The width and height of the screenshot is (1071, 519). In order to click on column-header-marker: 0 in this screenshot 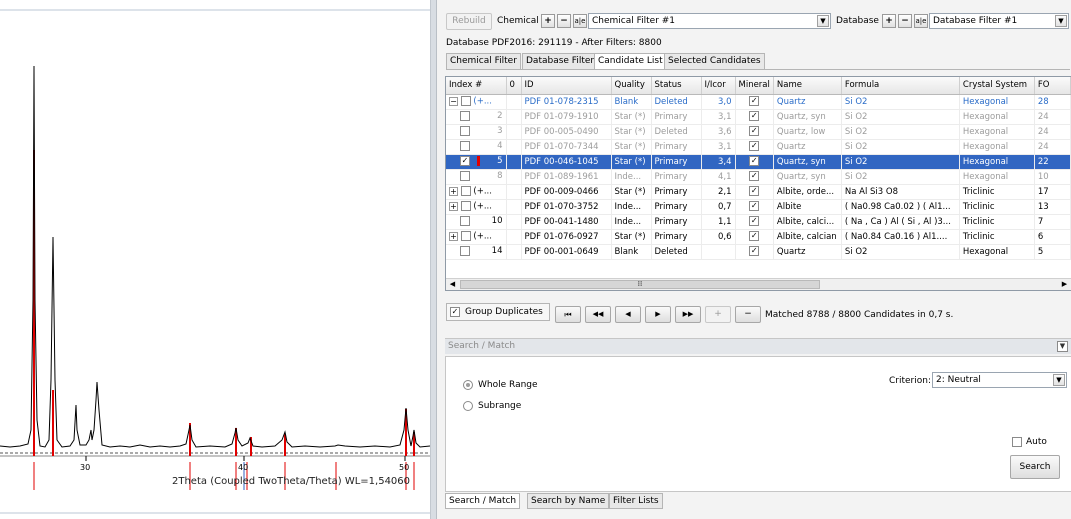, I will do `click(514, 86)`.